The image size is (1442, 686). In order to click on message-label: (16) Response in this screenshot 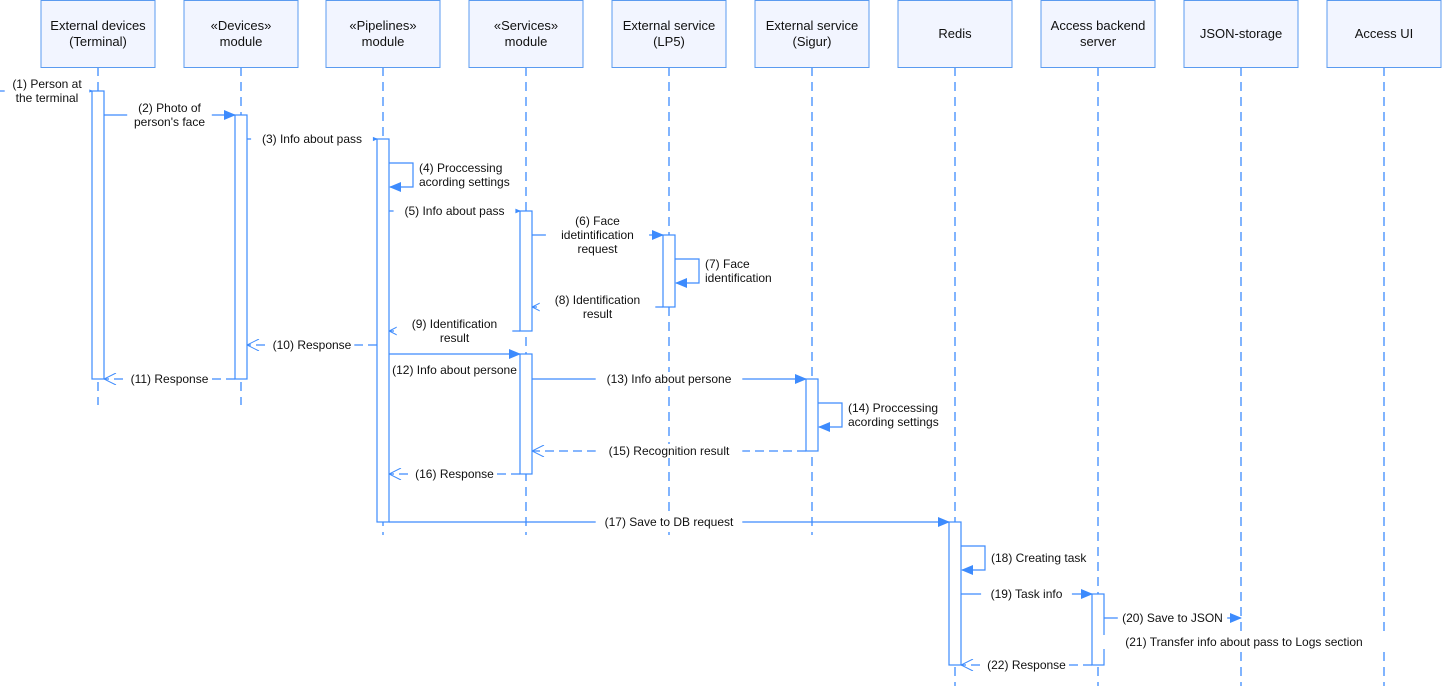, I will do `click(454, 474)`.